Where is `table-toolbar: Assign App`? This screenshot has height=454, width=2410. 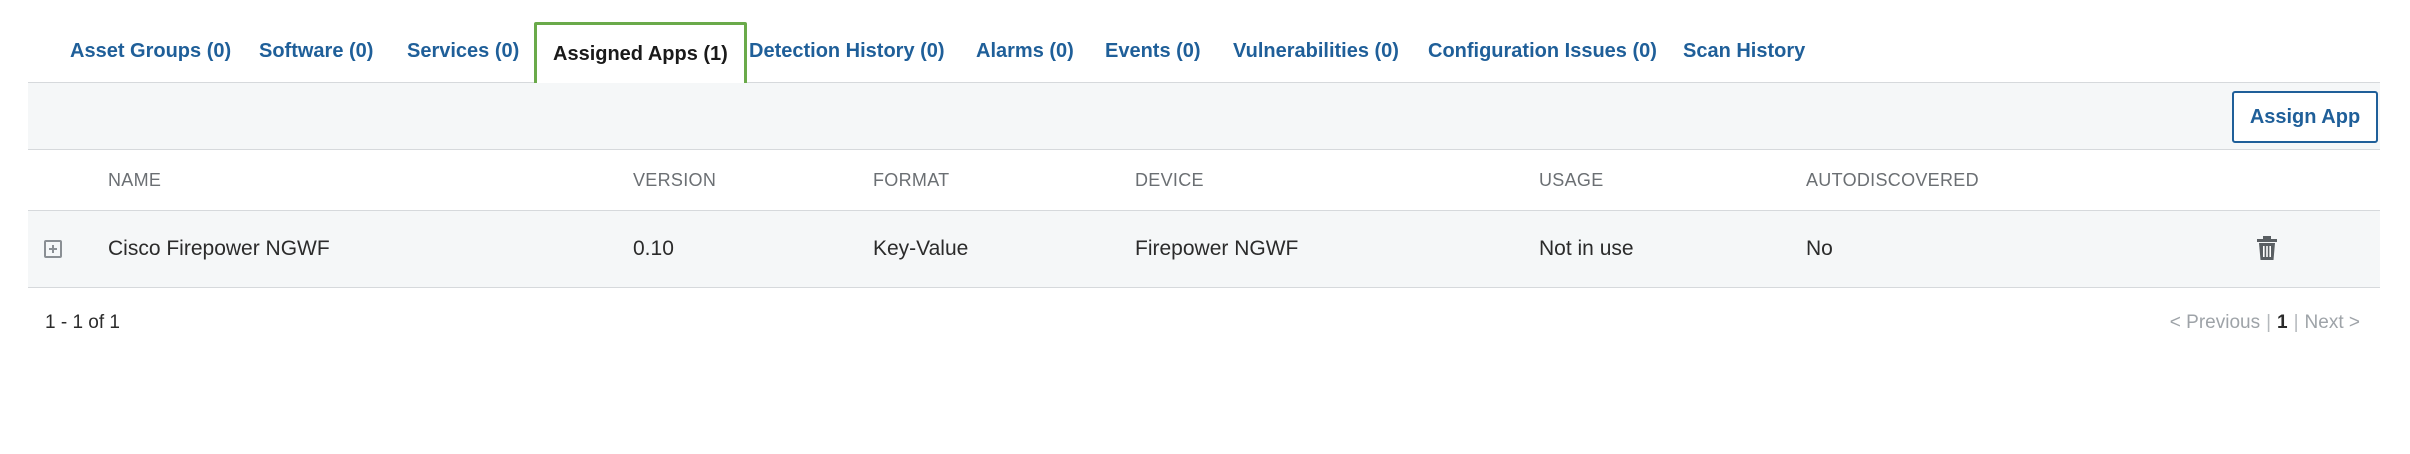 table-toolbar: Assign App is located at coordinates (1204, 116).